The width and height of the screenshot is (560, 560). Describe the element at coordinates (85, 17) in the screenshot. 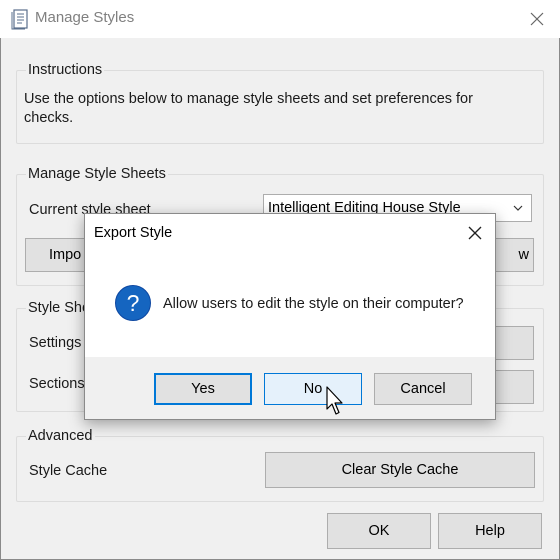

I see `window-title: Manage Styles` at that location.